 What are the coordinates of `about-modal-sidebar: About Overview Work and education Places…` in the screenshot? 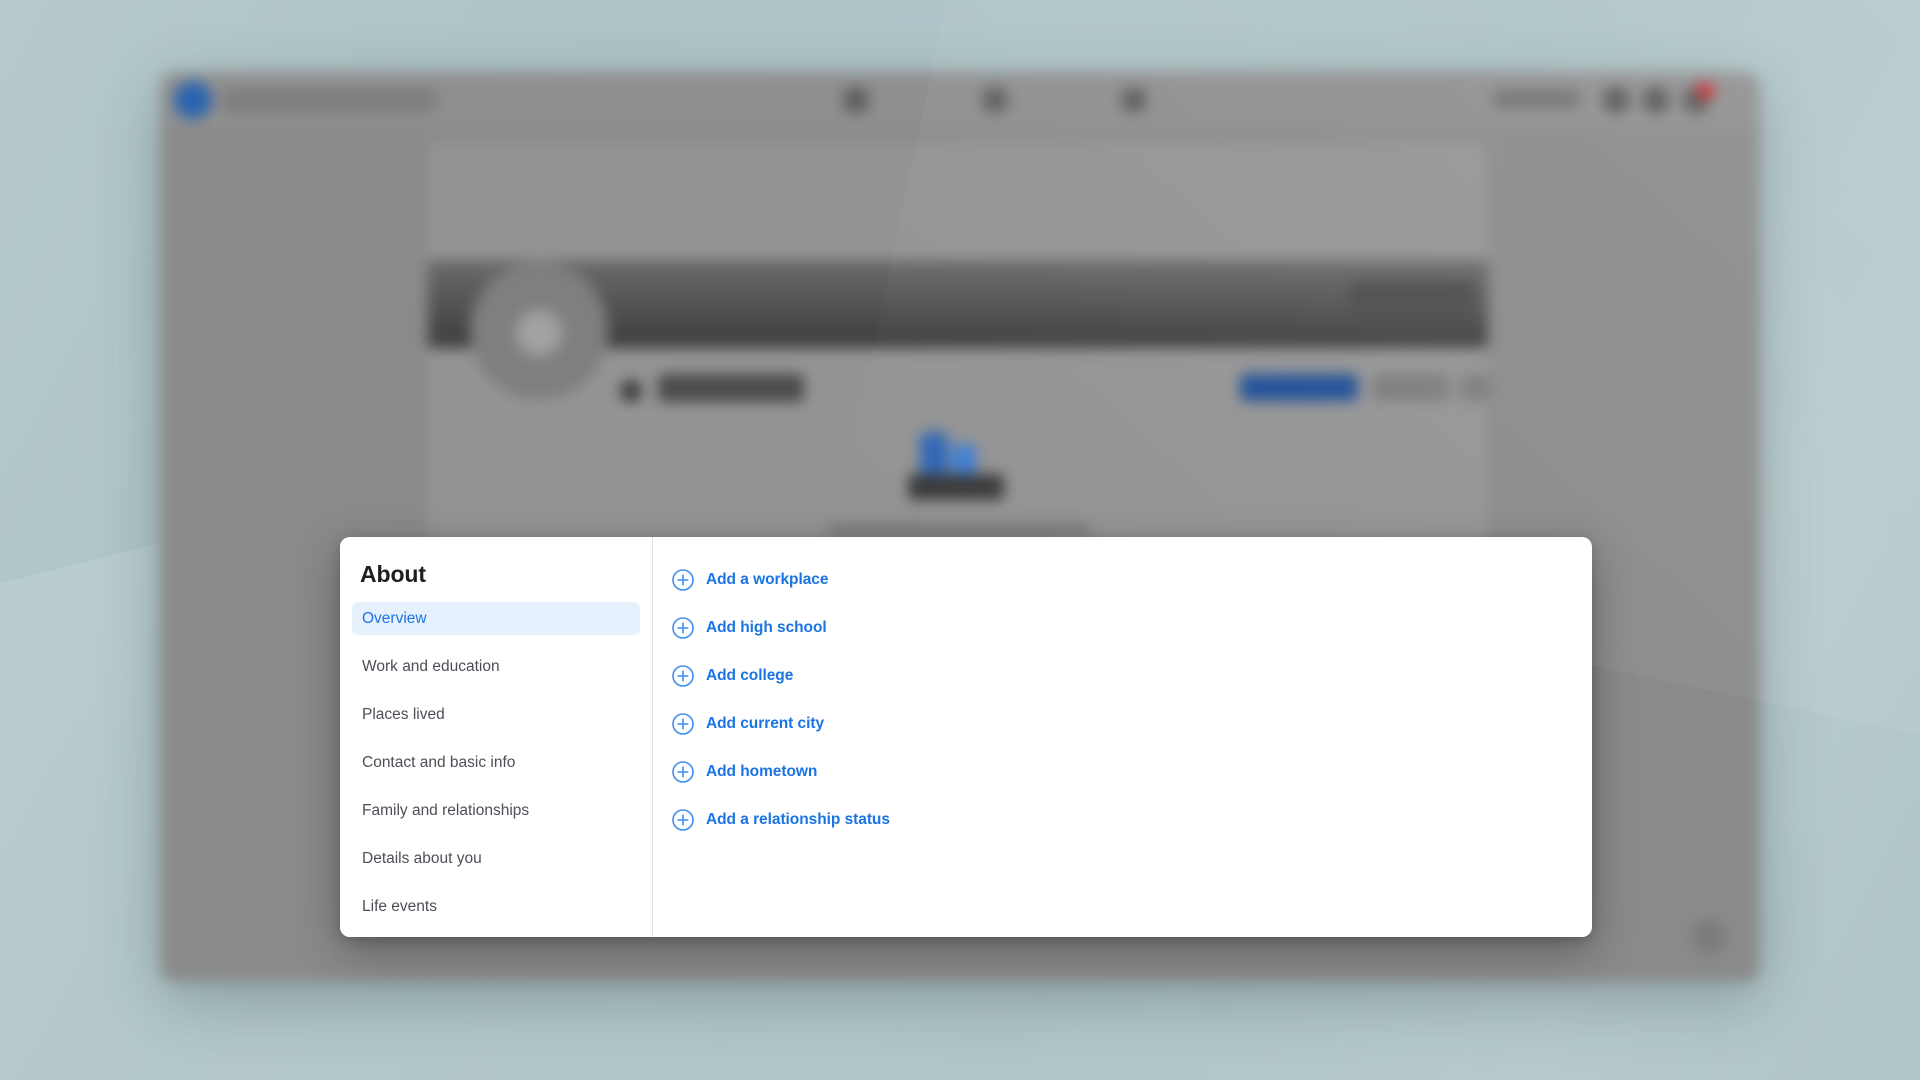 It's located at (496, 737).